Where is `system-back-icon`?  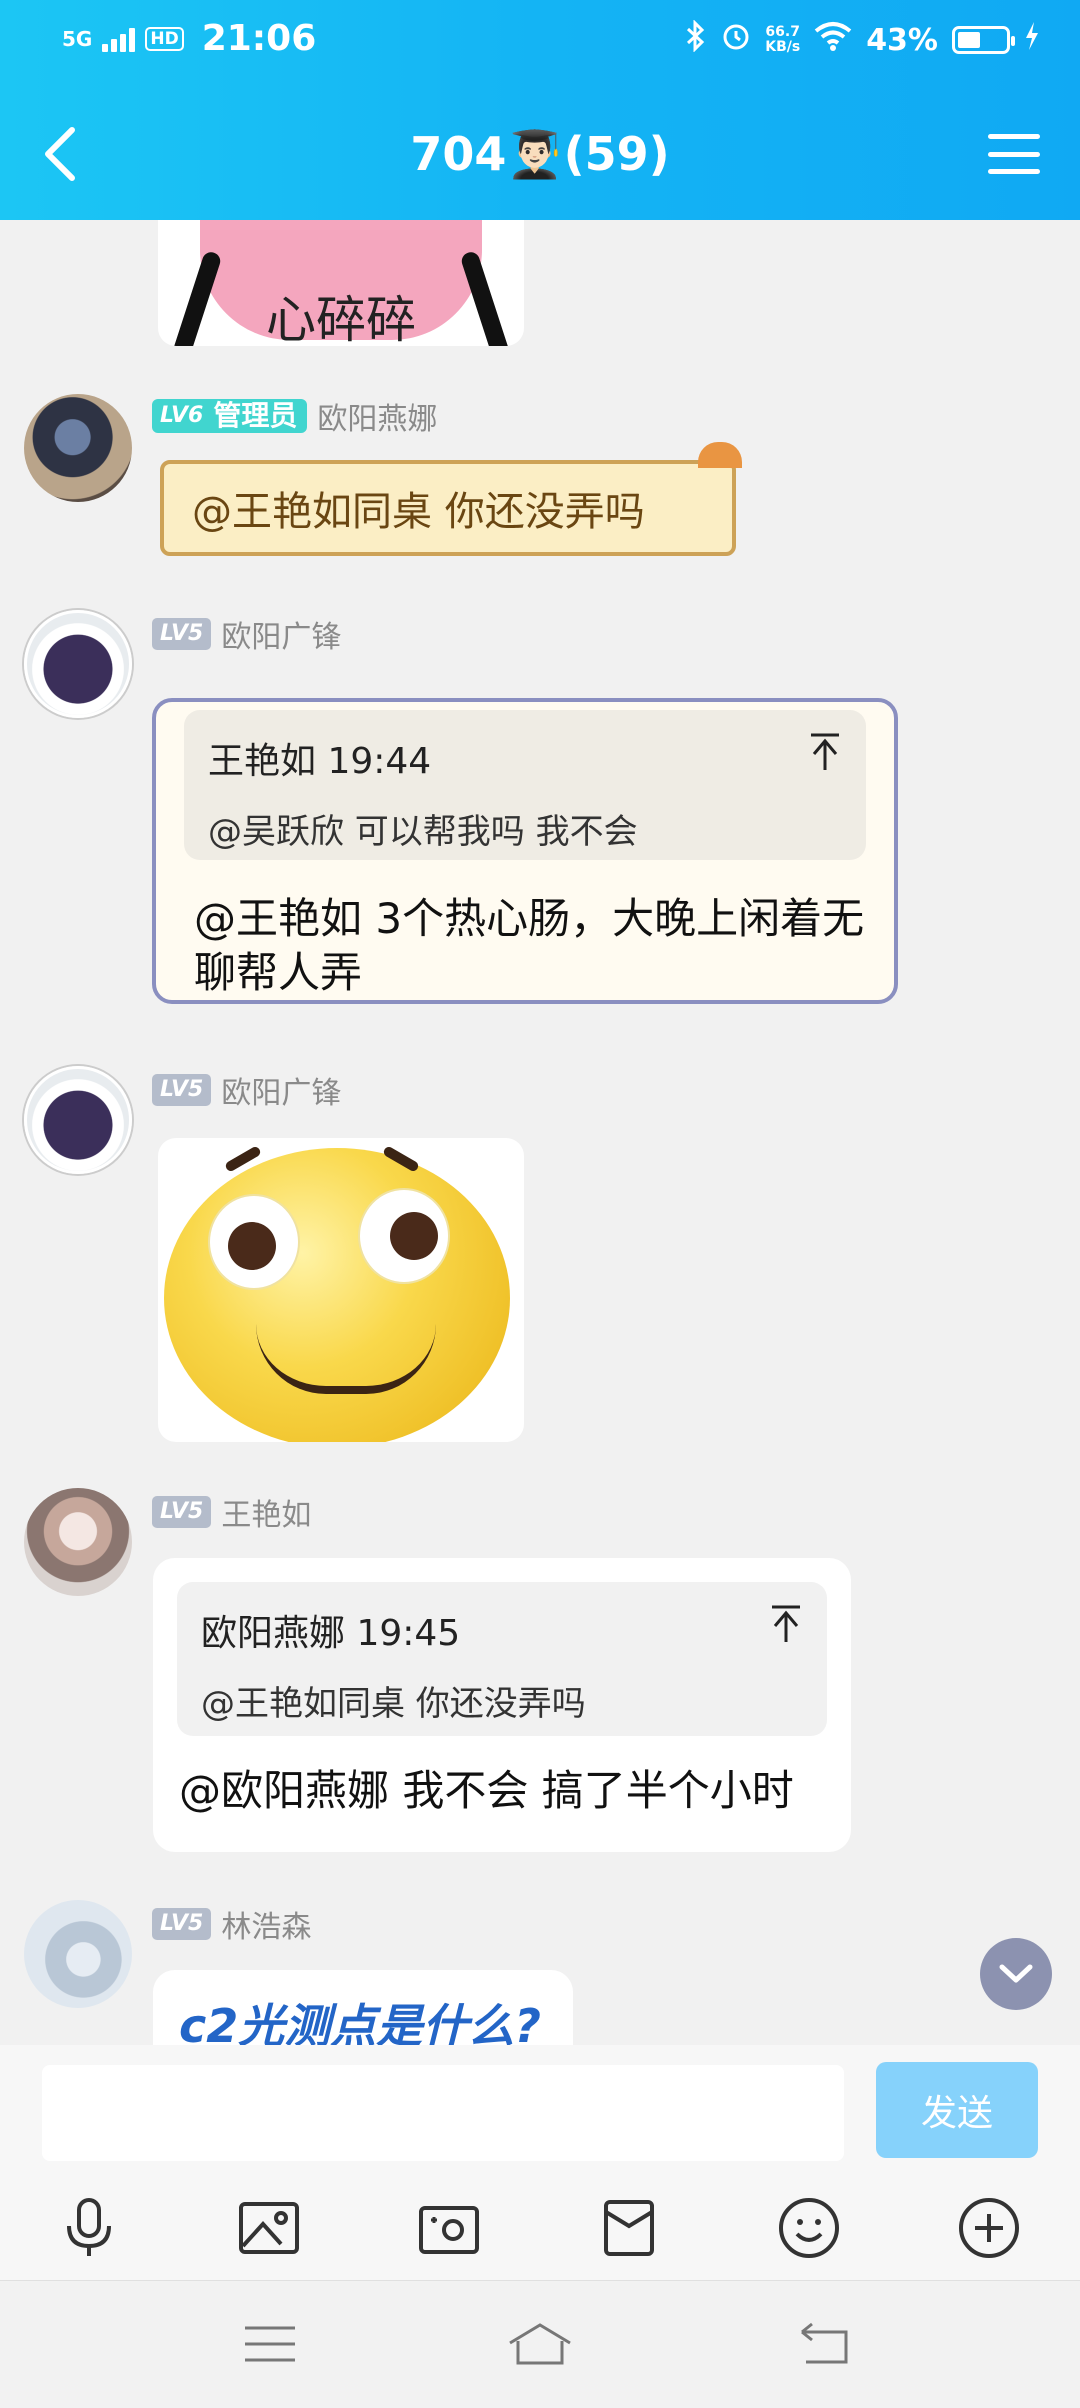 system-back-icon is located at coordinates (824, 2343).